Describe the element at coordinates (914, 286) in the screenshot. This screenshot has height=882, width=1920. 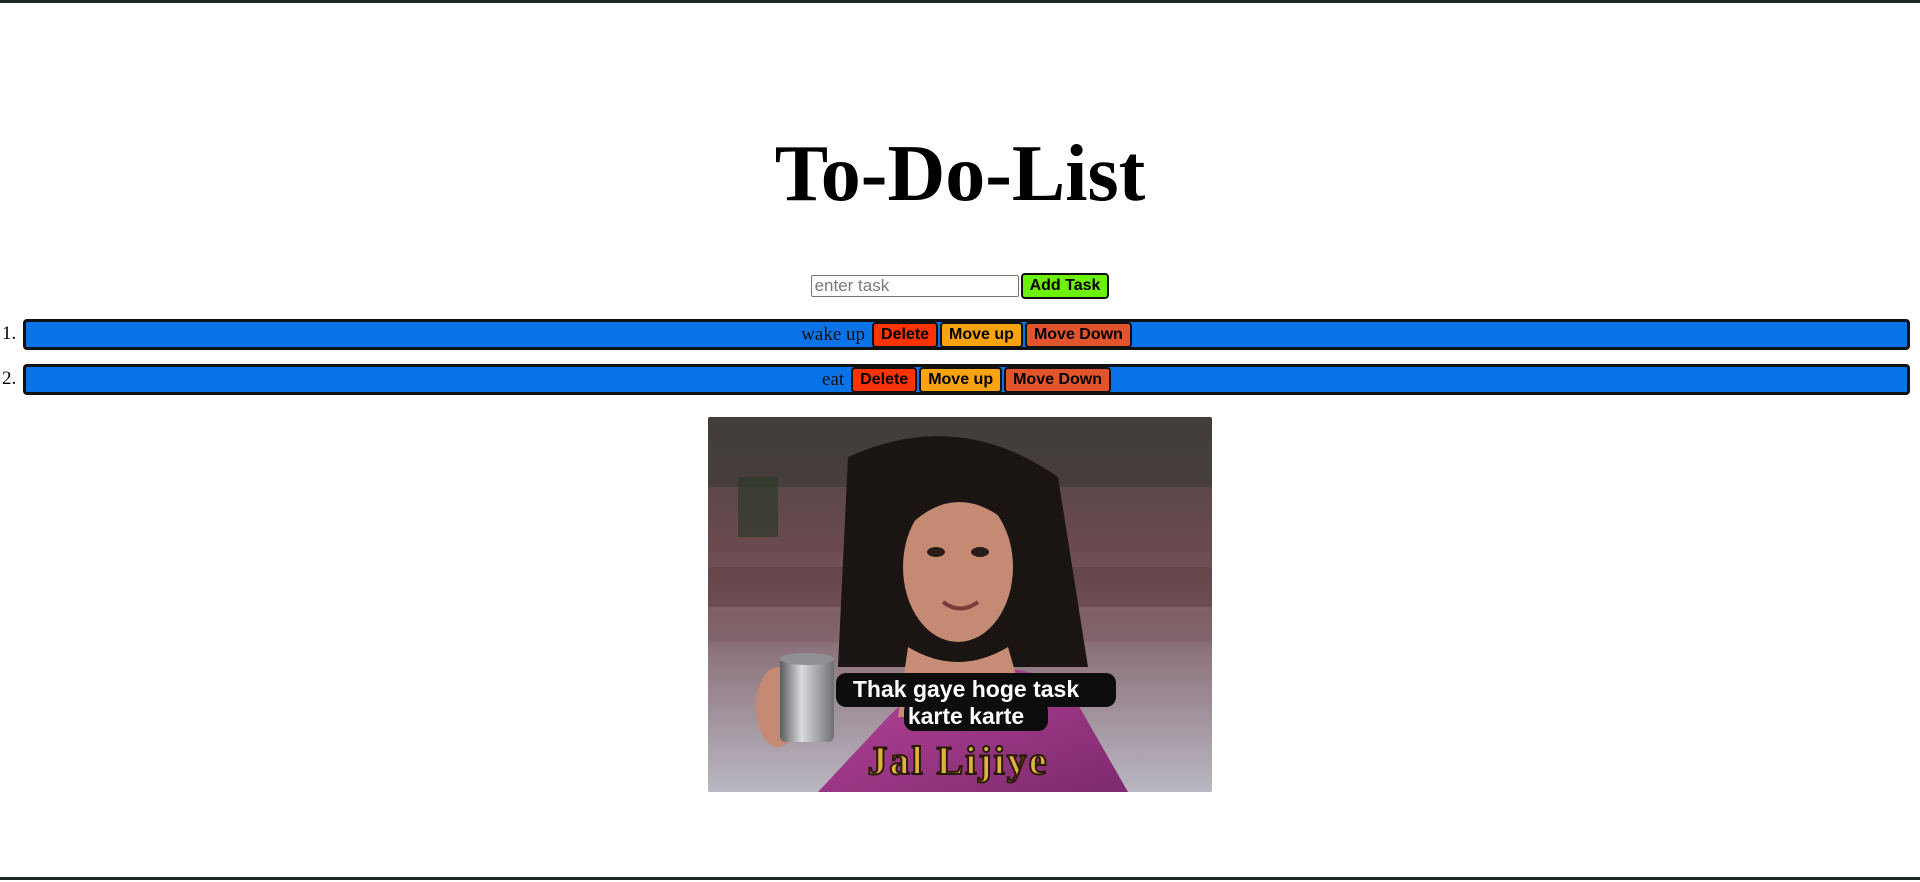
I see `task-input` at that location.